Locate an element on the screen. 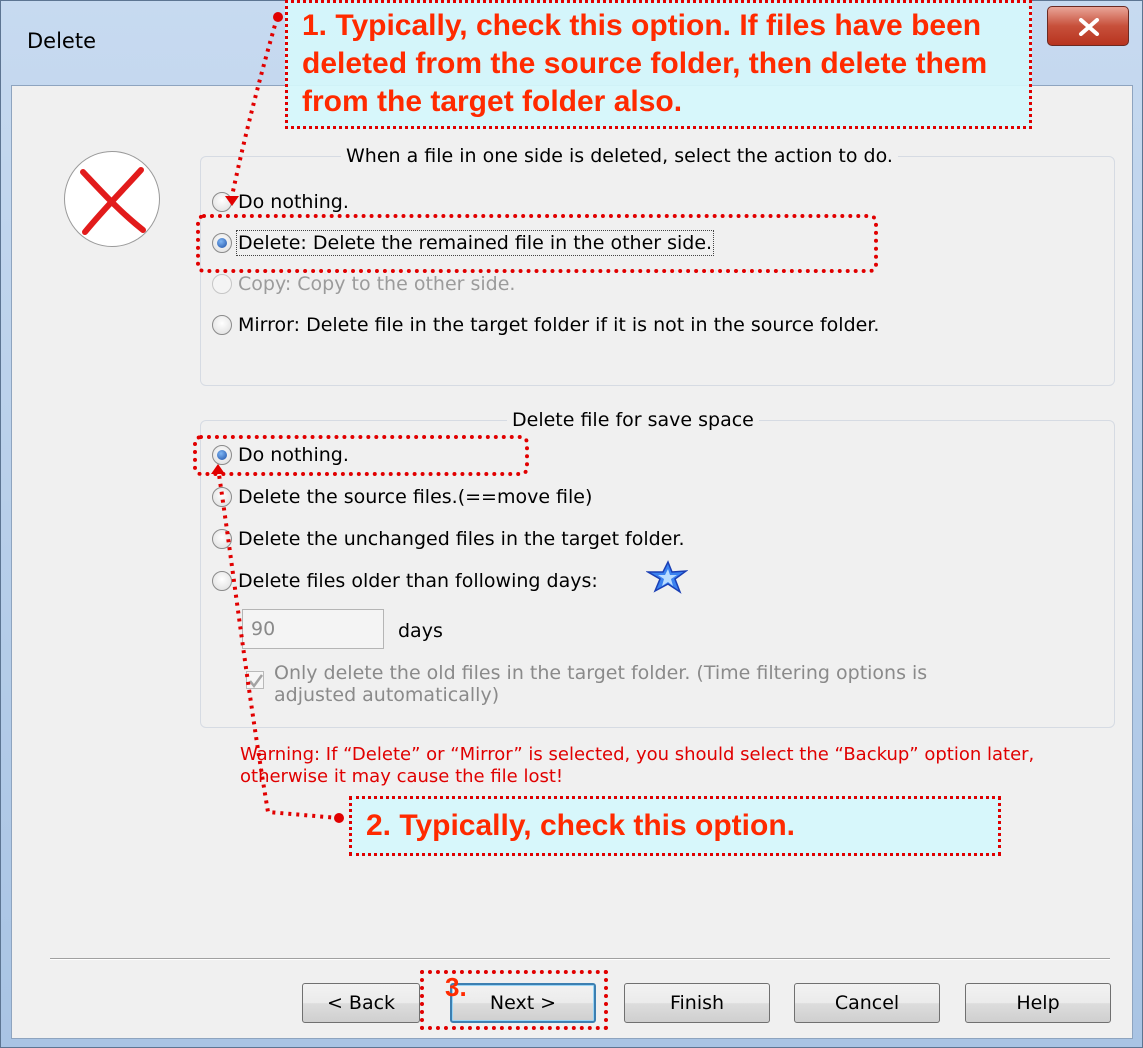 The height and width of the screenshot is (1048, 1143). save-option-delete-older: Delete files older than following days: is located at coordinates (405, 581).